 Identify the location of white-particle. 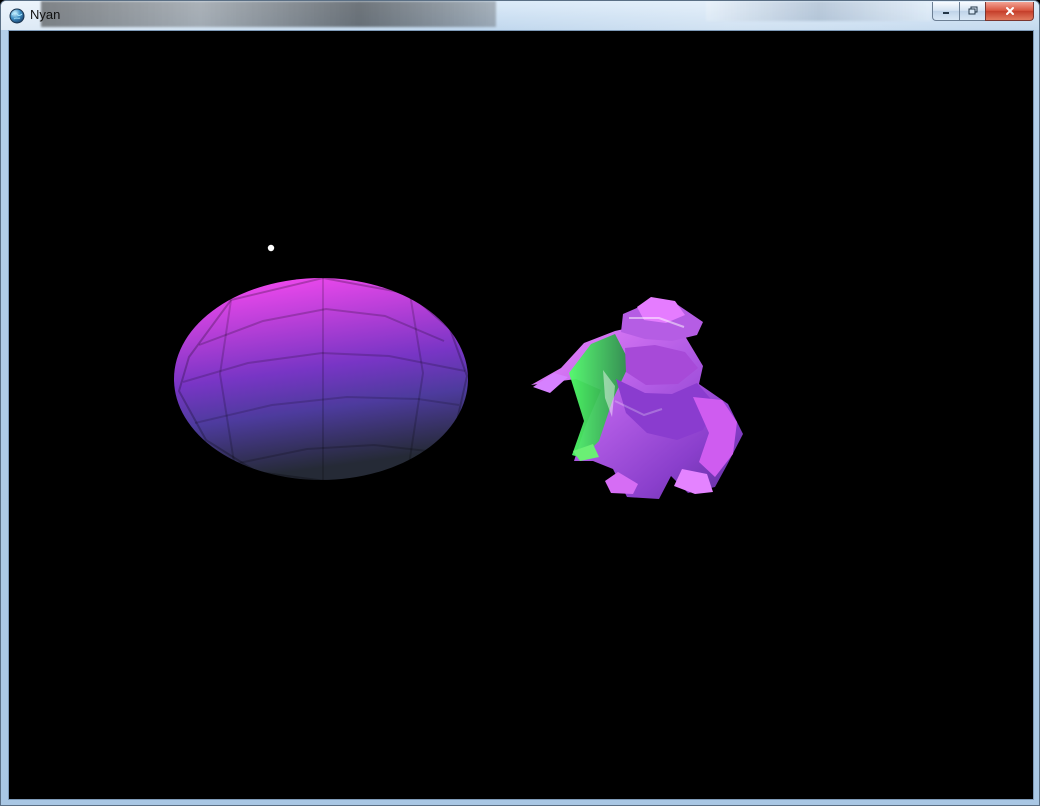
(271, 248).